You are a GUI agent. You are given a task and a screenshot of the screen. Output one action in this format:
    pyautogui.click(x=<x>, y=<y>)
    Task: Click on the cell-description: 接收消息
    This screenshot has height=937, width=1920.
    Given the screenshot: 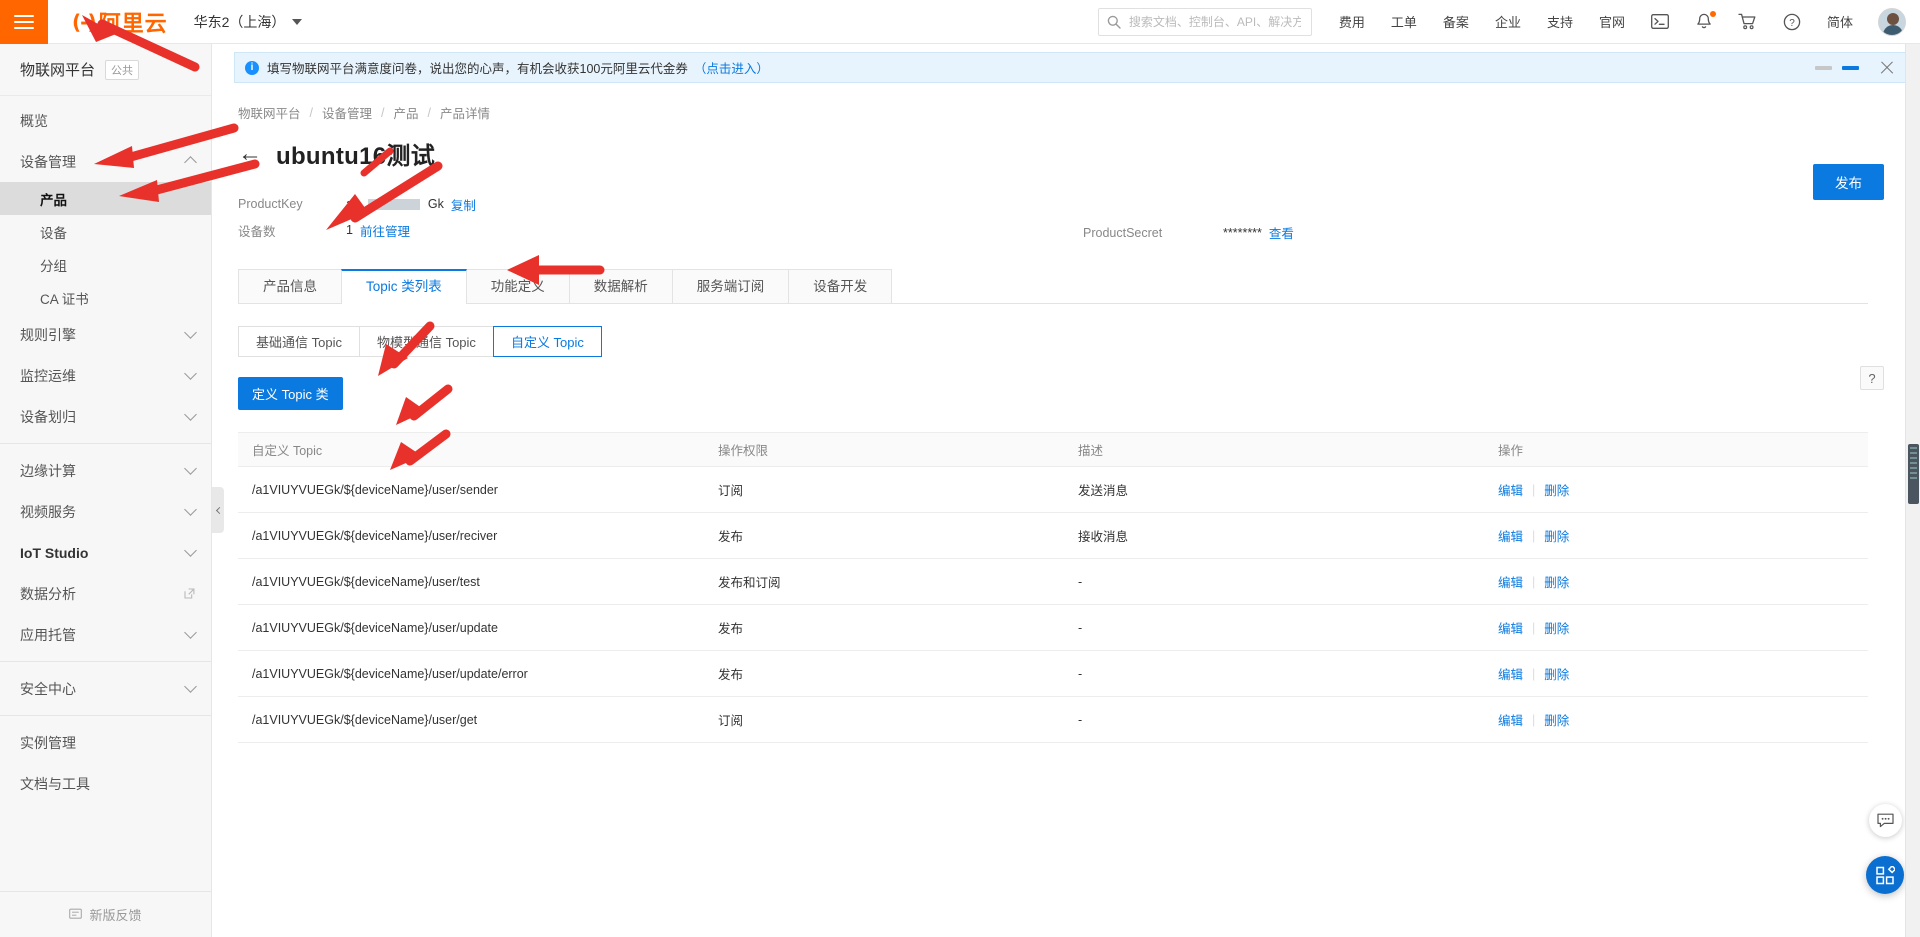 What is the action you would take?
    pyautogui.click(x=1103, y=537)
    